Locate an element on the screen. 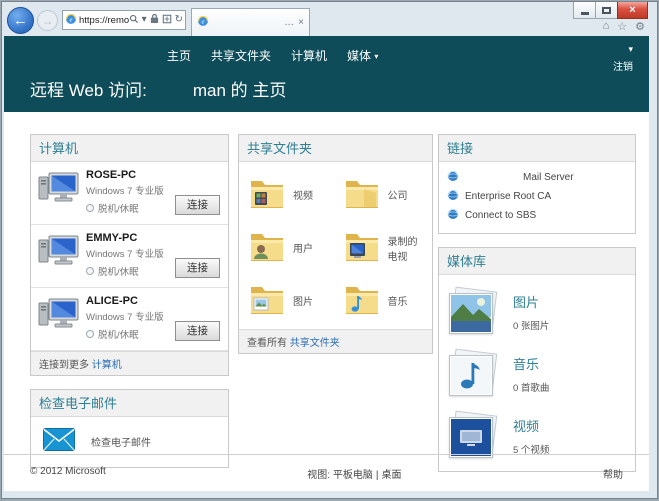 Image resolution: width=659 pixels, height=501 pixels. forward-button: → is located at coordinates (47, 20).